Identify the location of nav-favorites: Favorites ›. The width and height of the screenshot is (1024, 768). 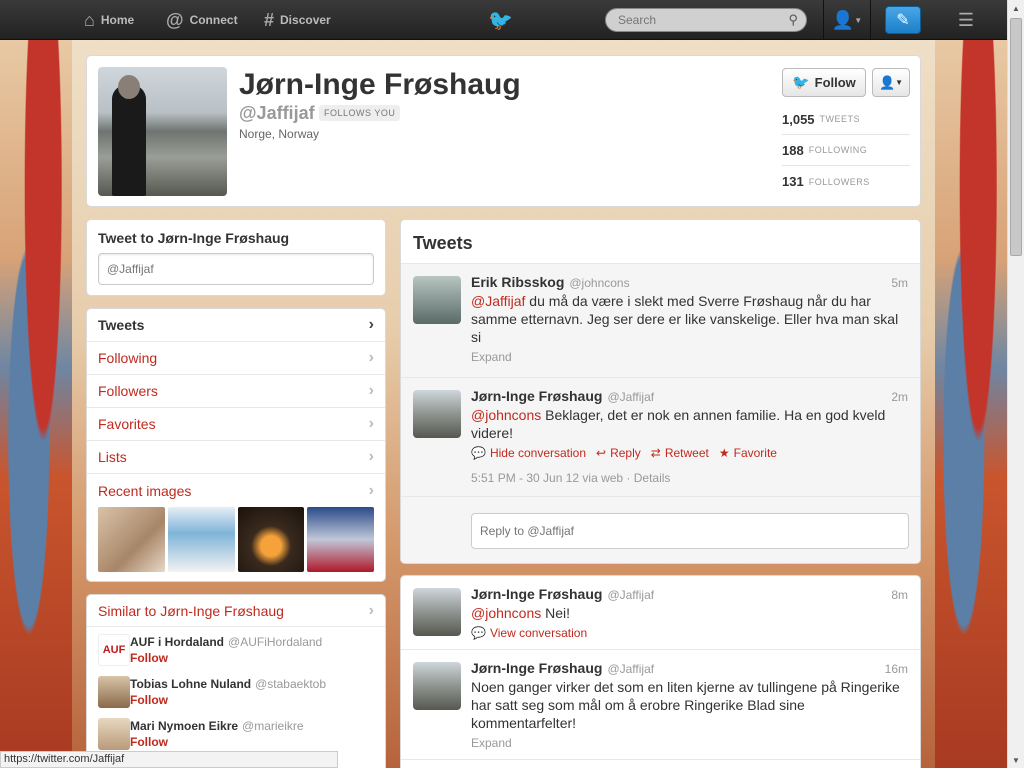
(236, 424).